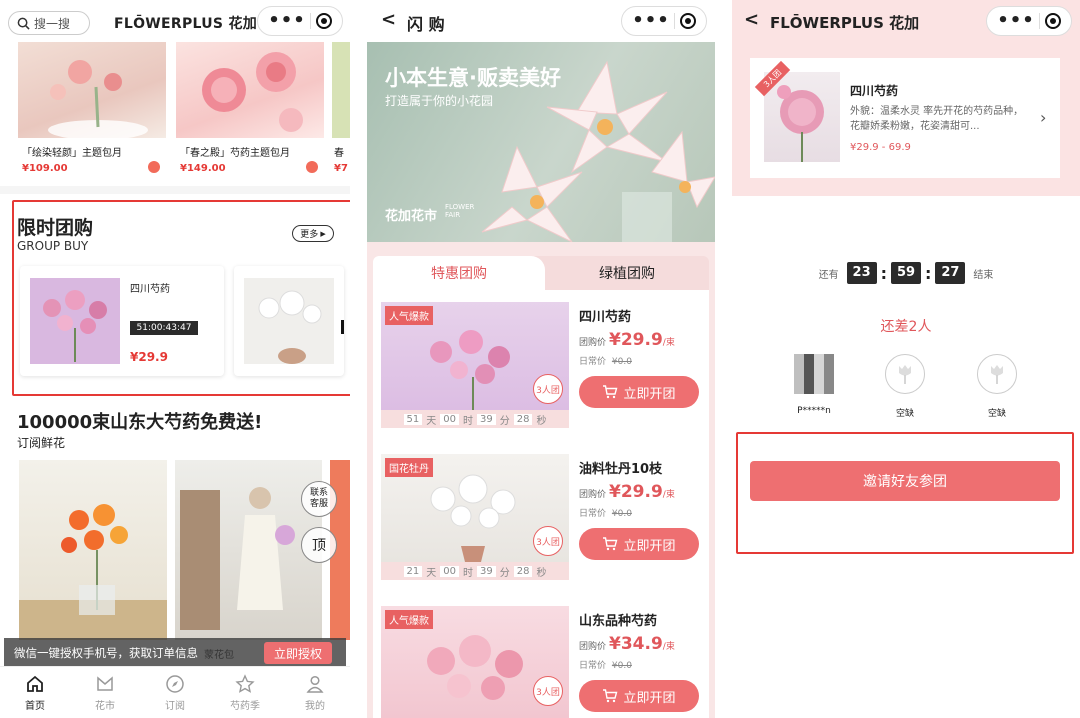 This screenshot has width=1080, height=718. What do you see at coordinates (548, 691) in the screenshot?
I see `group-size-badge: 3人团` at bounding box center [548, 691].